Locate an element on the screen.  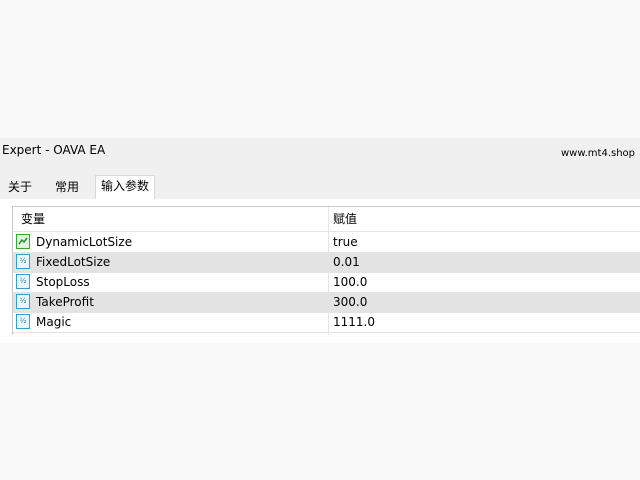
boolean-icon is located at coordinates (23, 241).